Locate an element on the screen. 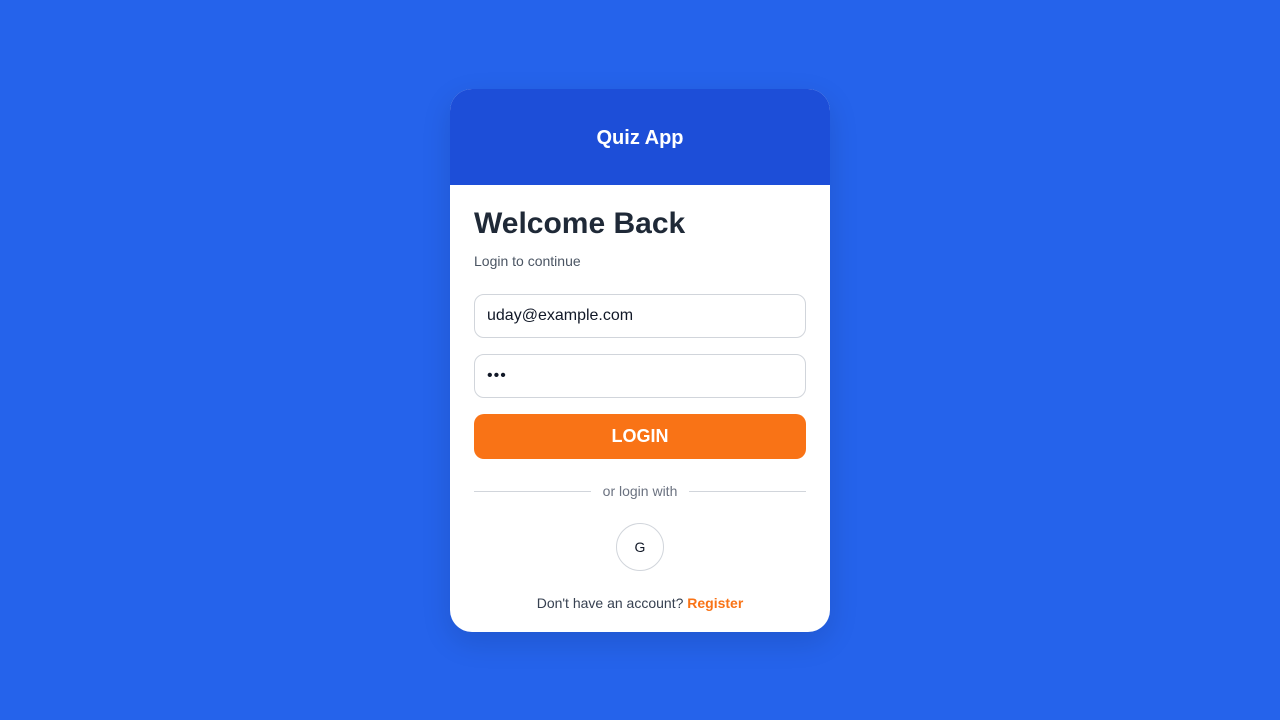  page-title: Welcome Back is located at coordinates (580, 223).